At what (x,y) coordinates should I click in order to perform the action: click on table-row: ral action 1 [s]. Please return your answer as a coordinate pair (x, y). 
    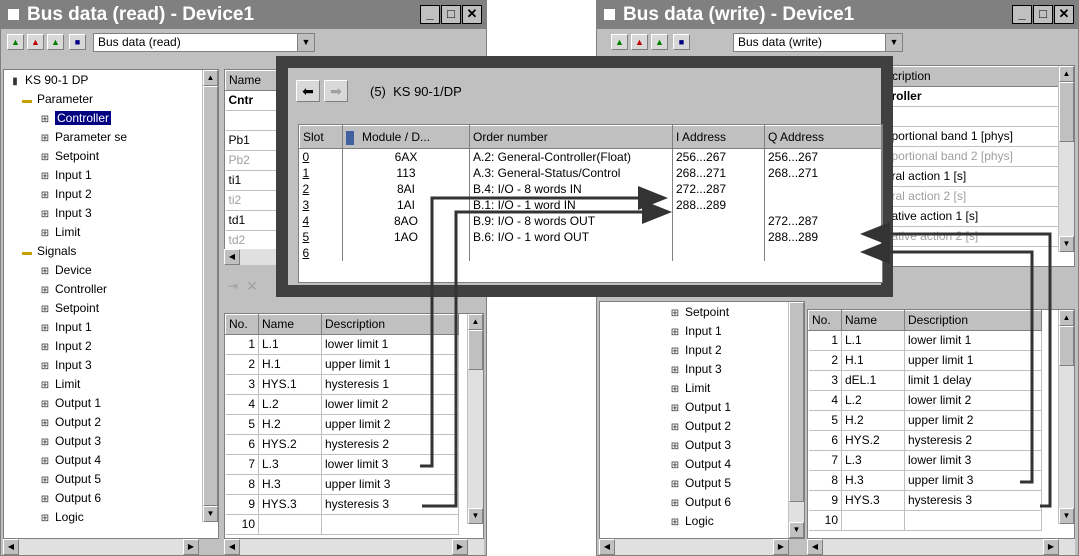
    Looking at the image, I should click on (974, 176).